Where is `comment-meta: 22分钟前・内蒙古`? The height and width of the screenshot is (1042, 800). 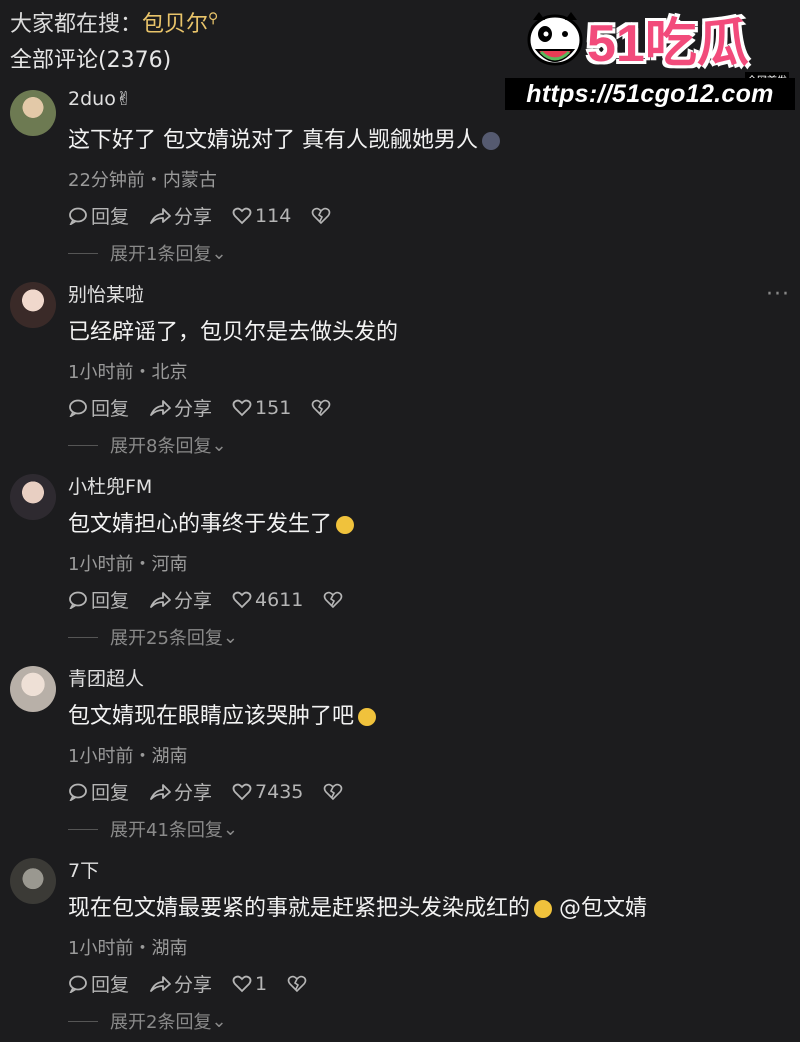 comment-meta: 22分钟前・内蒙古 is located at coordinates (142, 180).